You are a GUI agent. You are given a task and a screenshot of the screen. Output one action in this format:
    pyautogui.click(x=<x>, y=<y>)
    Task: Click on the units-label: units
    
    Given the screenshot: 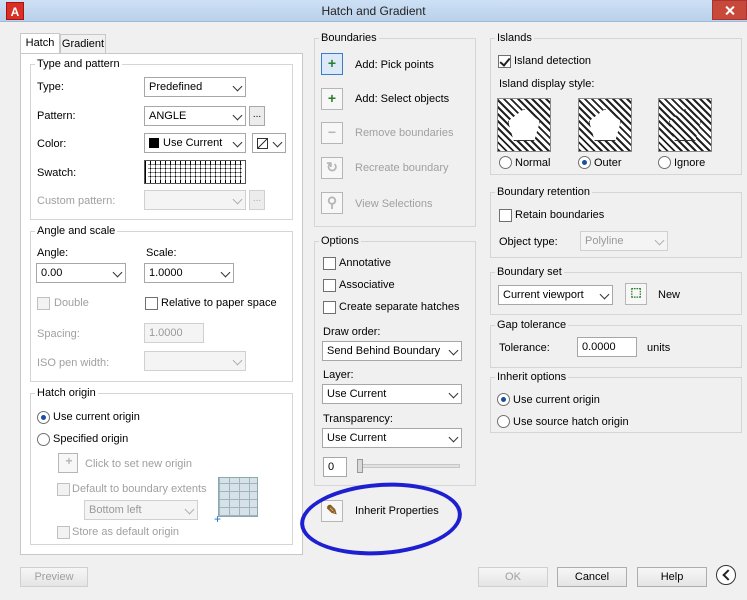 What is the action you would take?
    pyautogui.click(x=659, y=348)
    